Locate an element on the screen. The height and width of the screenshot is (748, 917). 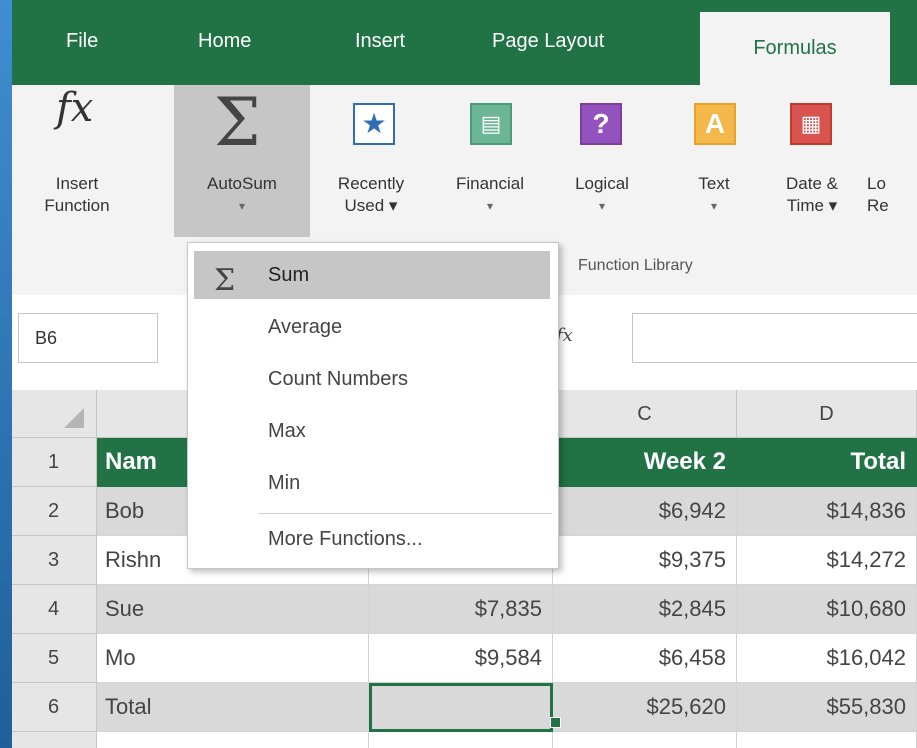
row-header-7: 7 is located at coordinates (54, 740).